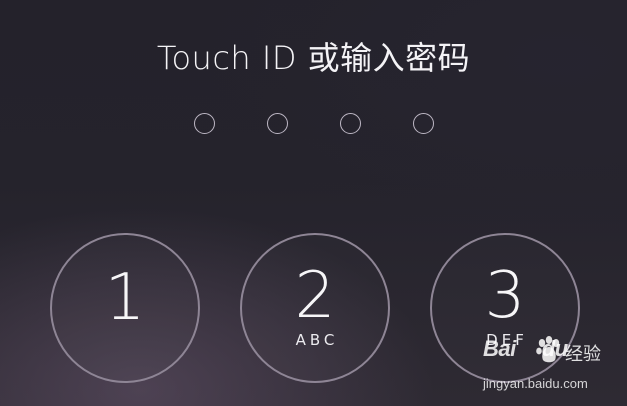  What do you see at coordinates (125, 298) in the screenshot?
I see `key-digit: 1` at bounding box center [125, 298].